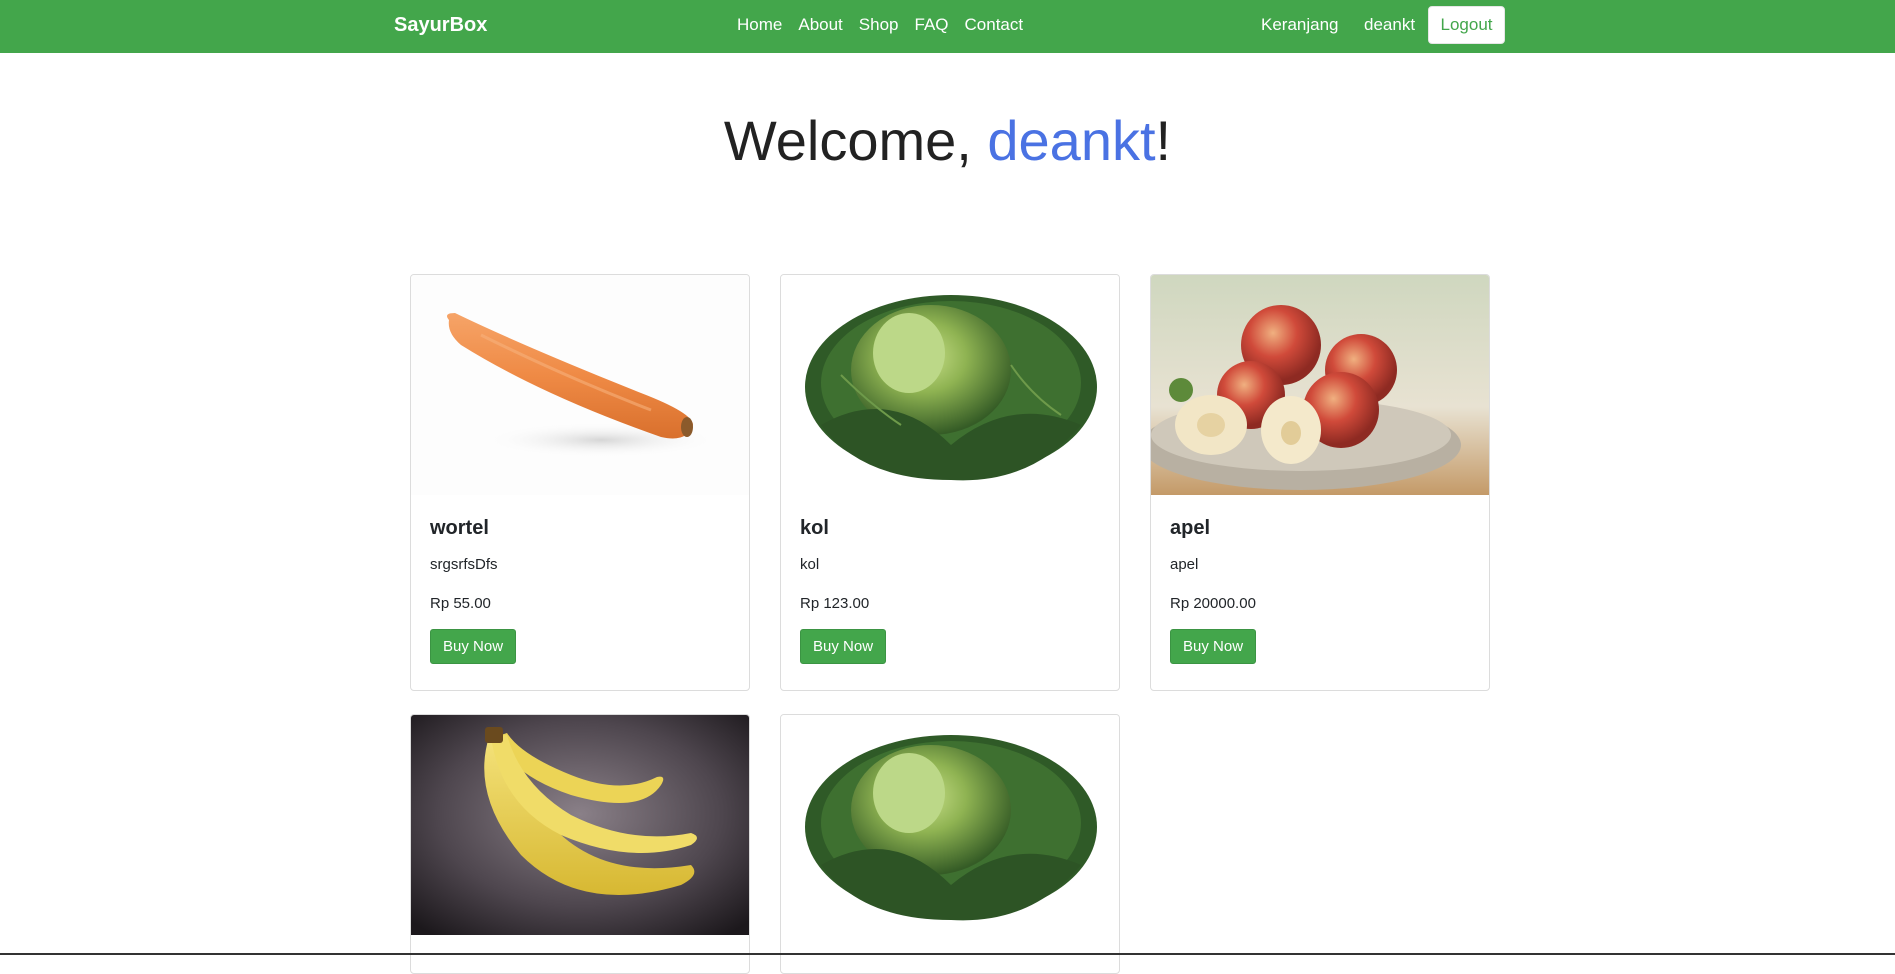 The width and height of the screenshot is (1895, 974). What do you see at coordinates (1320, 385) in the screenshot?
I see `apples-image` at bounding box center [1320, 385].